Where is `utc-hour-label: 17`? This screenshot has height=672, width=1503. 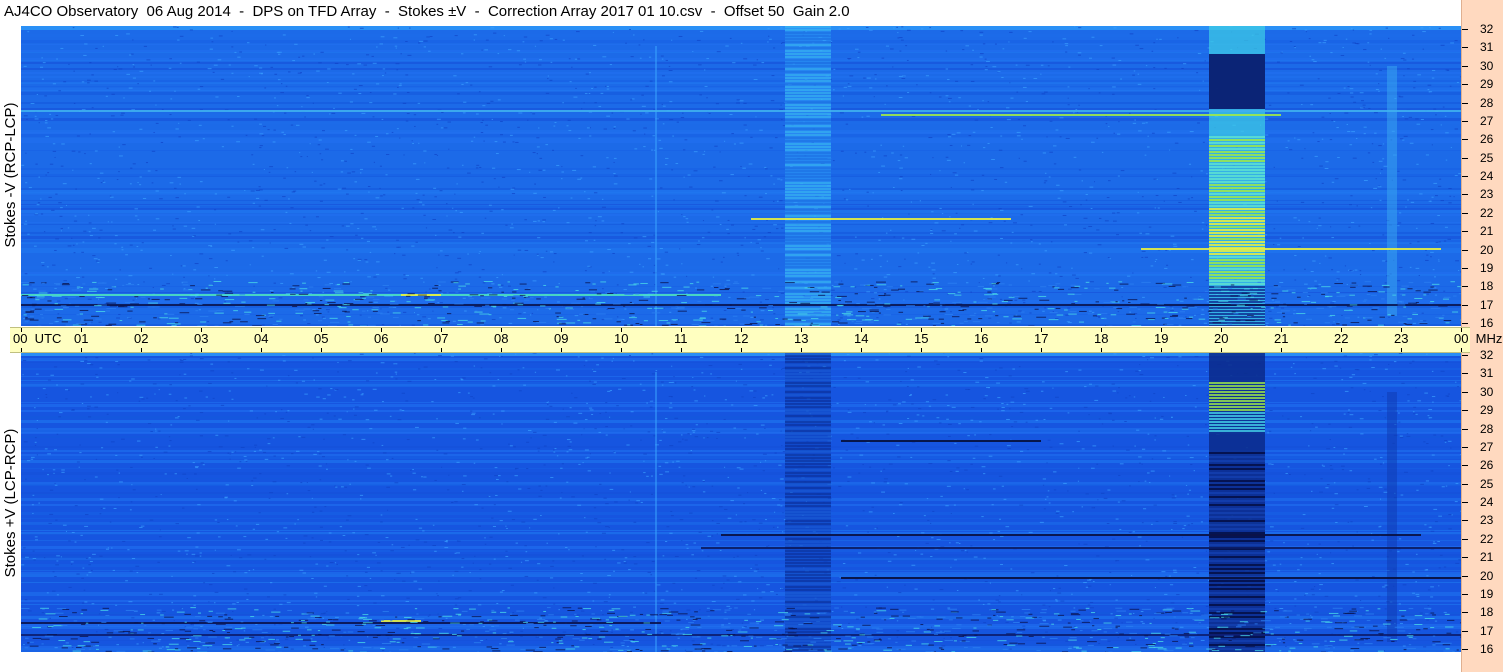 utc-hour-label: 17 is located at coordinates (1041, 338).